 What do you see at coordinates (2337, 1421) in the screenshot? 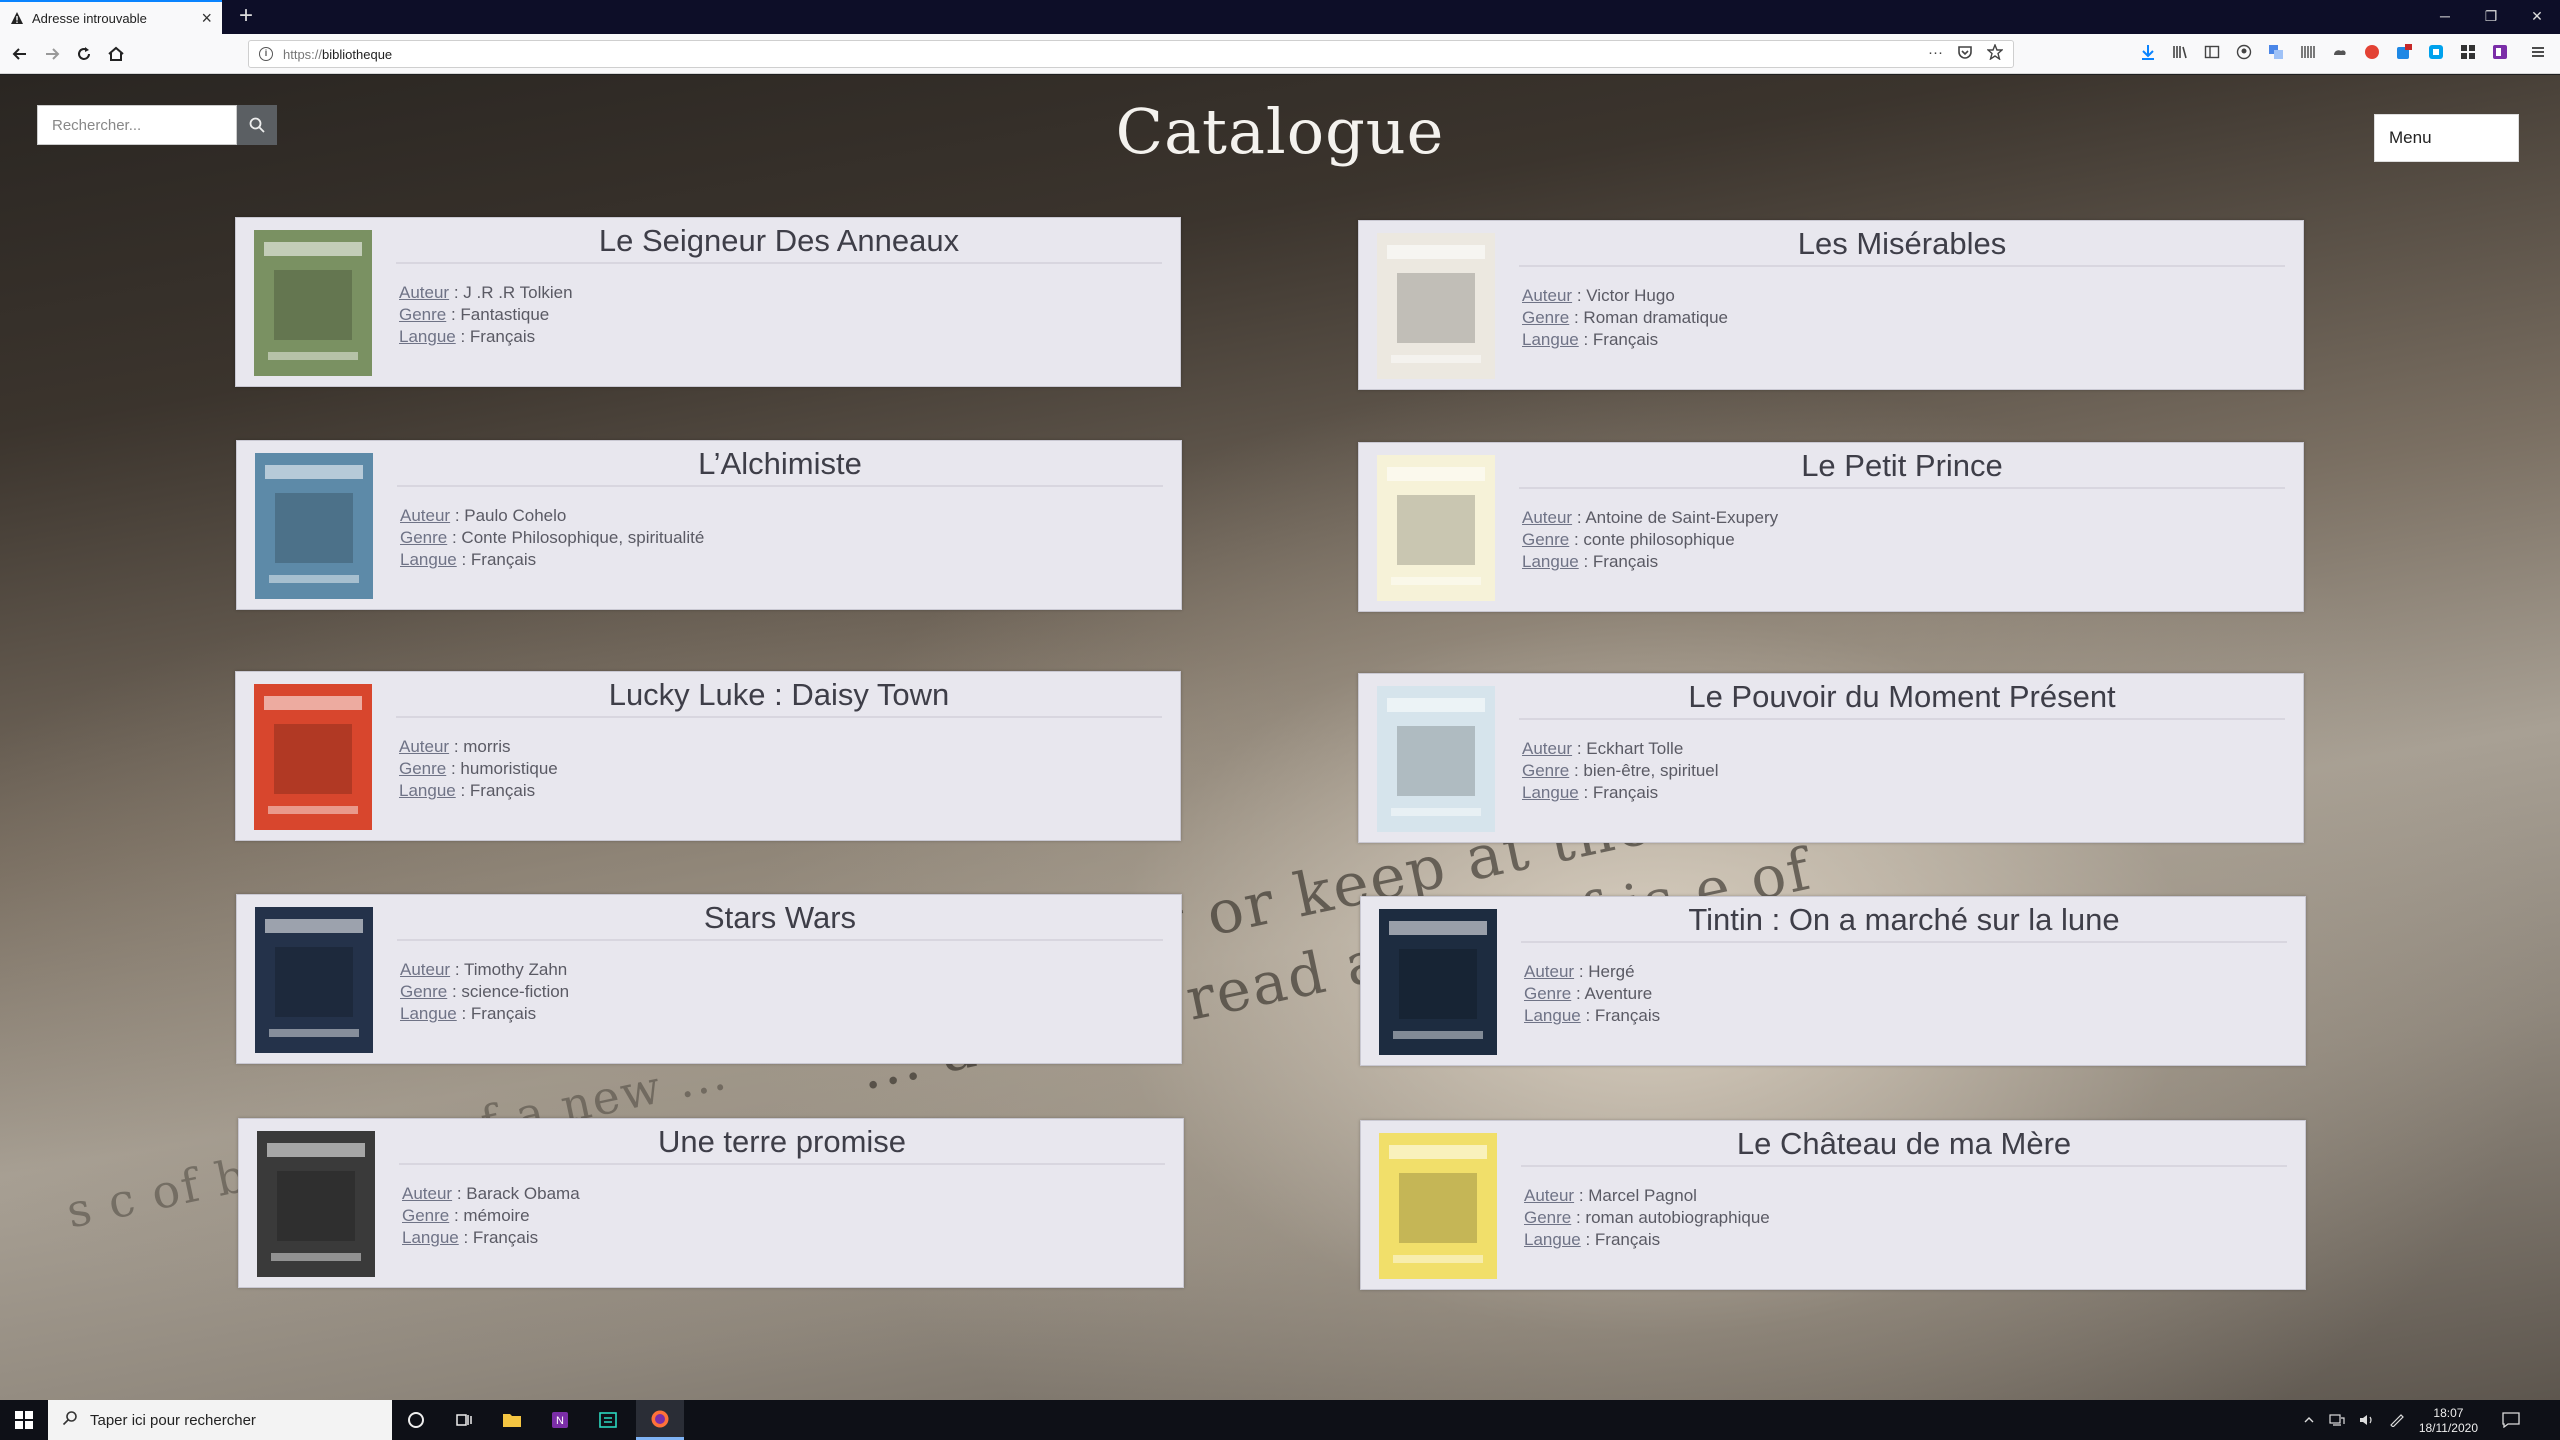
I see `network-icon` at bounding box center [2337, 1421].